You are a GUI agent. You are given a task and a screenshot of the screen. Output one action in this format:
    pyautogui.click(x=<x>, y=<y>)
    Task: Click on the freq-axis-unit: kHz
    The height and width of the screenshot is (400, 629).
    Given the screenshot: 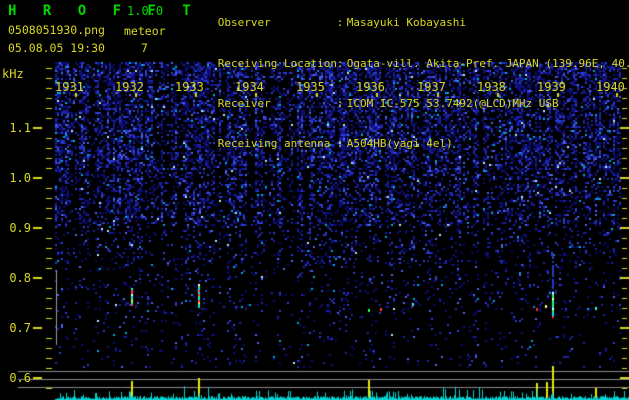 What is the action you would take?
    pyautogui.click(x=13, y=74)
    